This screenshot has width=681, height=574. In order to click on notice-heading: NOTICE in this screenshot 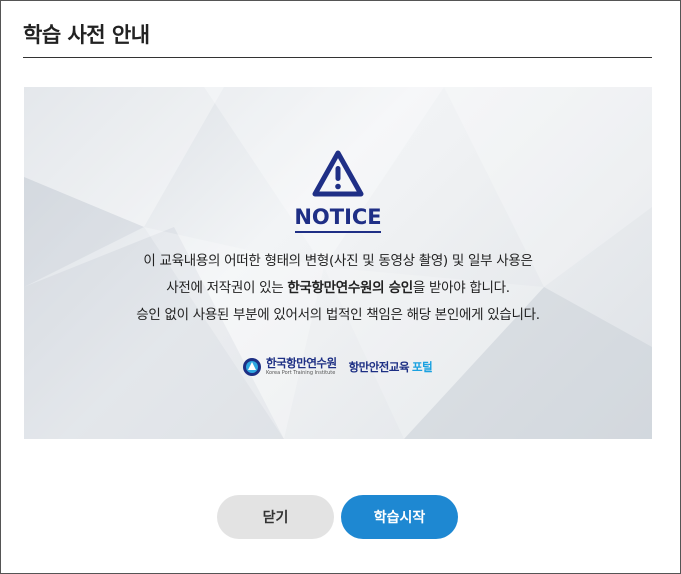, I will do `click(338, 219)`.